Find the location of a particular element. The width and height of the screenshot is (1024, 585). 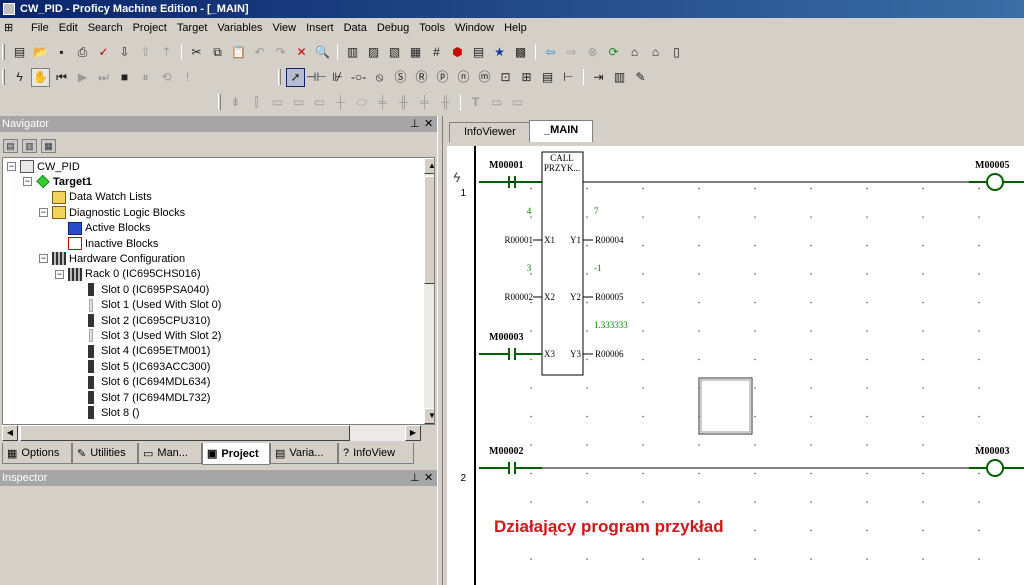

step-icon: ⏭ is located at coordinates (103, 77).